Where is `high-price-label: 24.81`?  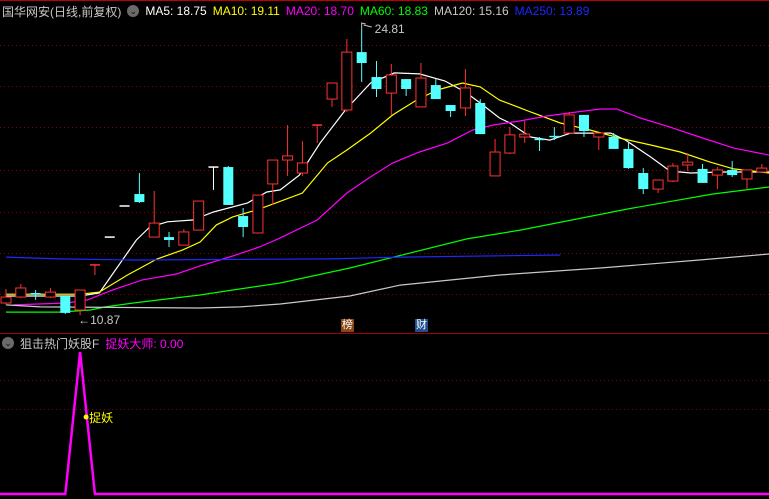 high-price-label: 24.81 is located at coordinates (390, 29).